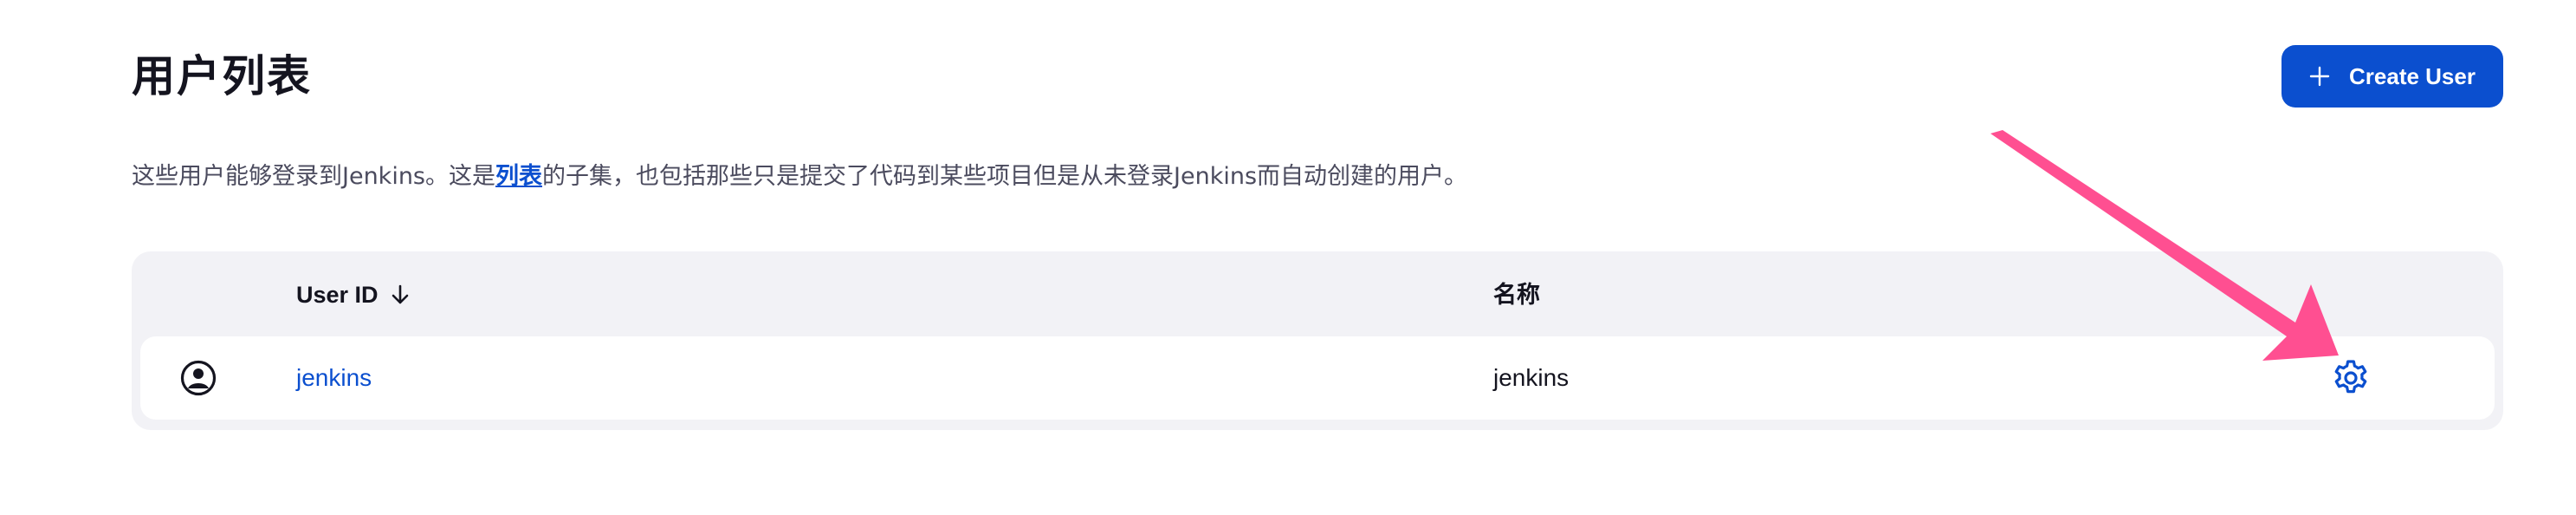  Describe the element at coordinates (337, 295) in the screenshot. I see `column-header-user-id-label: User ID` at that location.